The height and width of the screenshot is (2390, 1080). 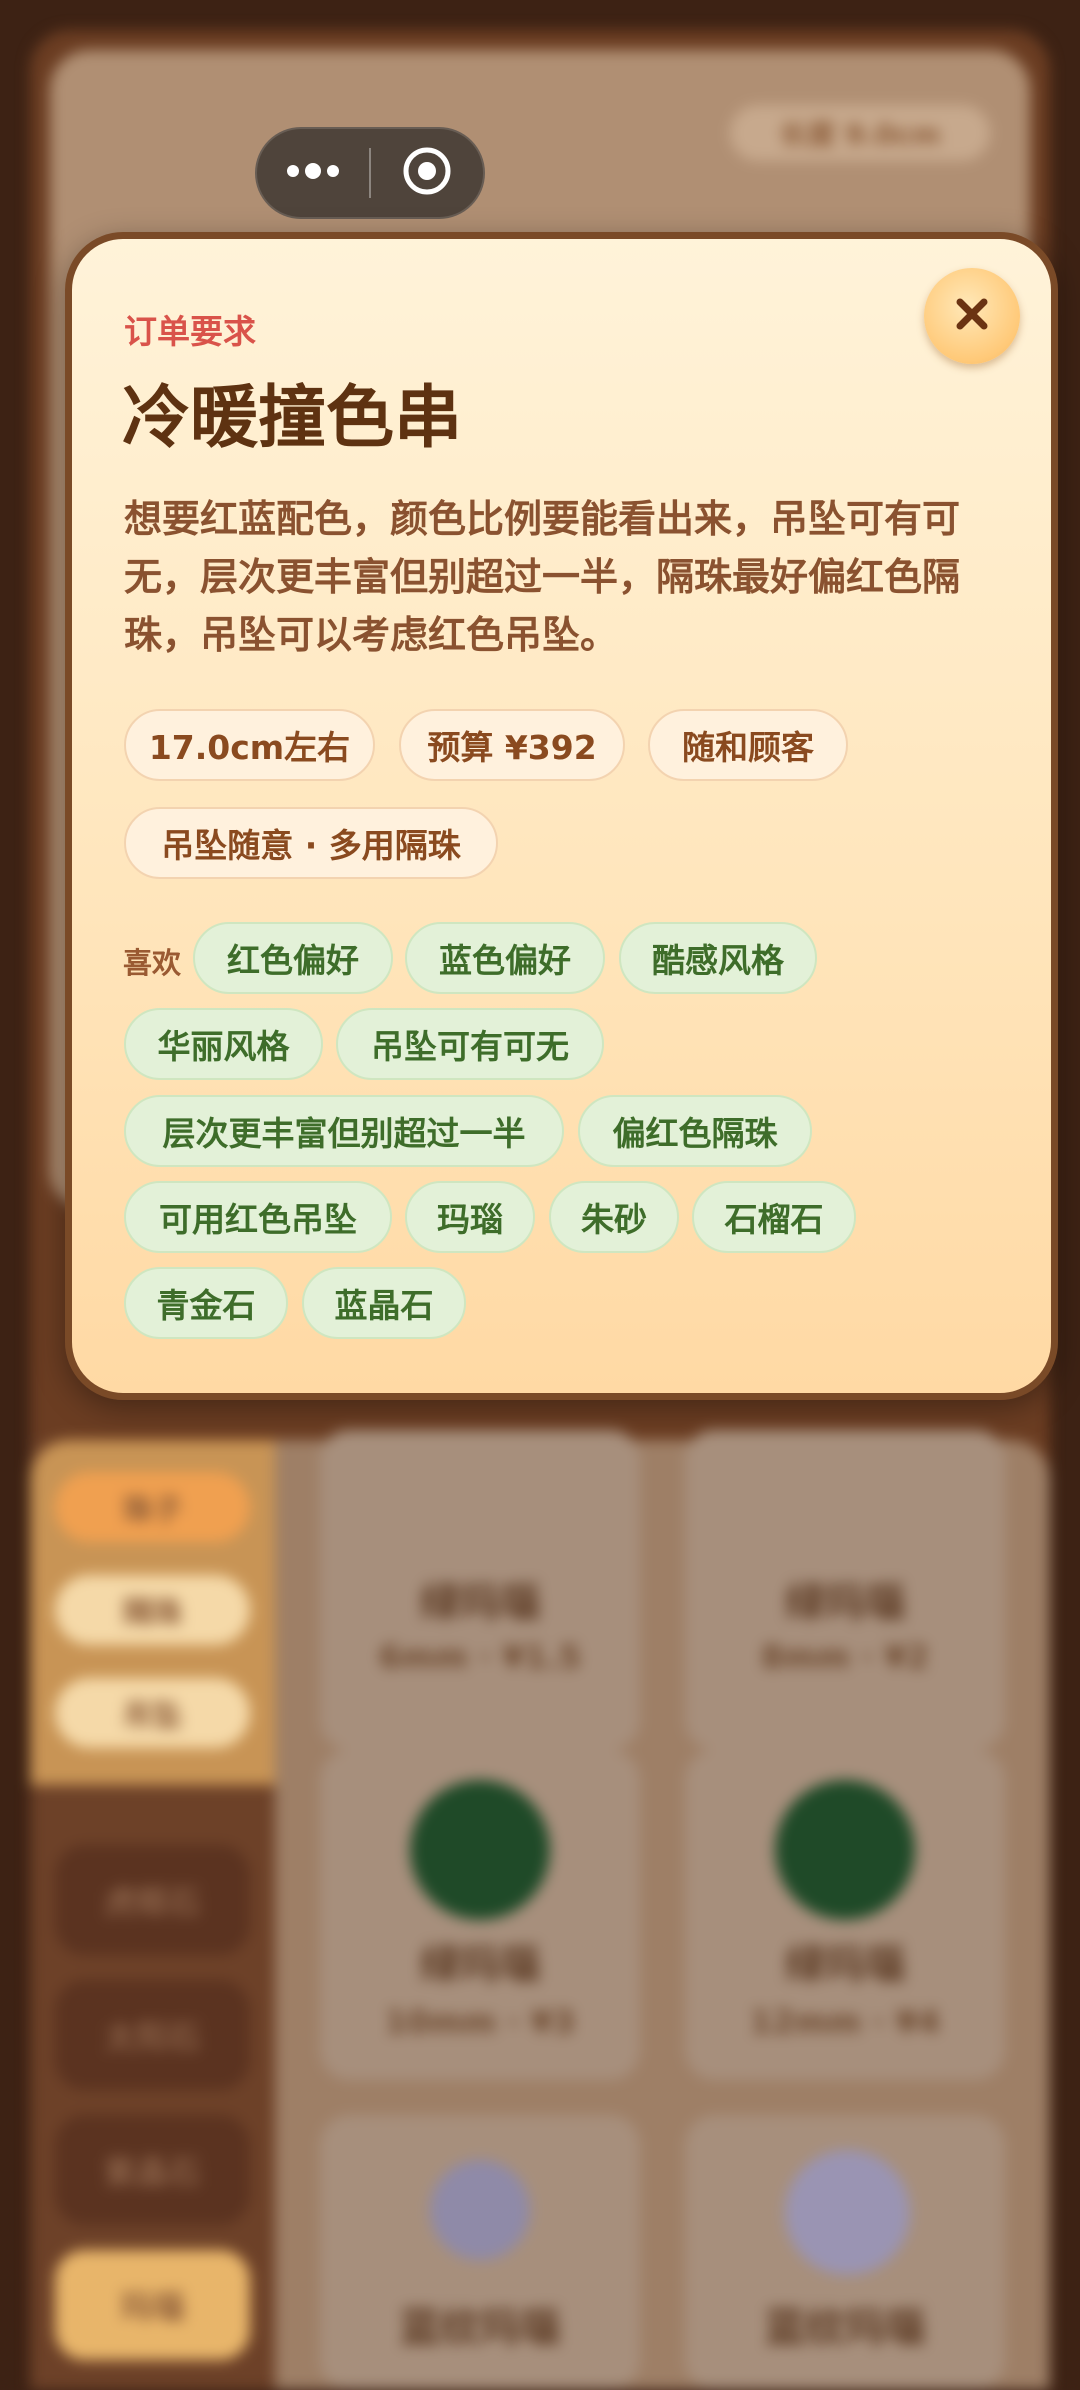 What do you see at coordinates (748, 745) in the screenshot?
I see `tag-customer-type: 随和顾客` at bounding box center [748, 745].